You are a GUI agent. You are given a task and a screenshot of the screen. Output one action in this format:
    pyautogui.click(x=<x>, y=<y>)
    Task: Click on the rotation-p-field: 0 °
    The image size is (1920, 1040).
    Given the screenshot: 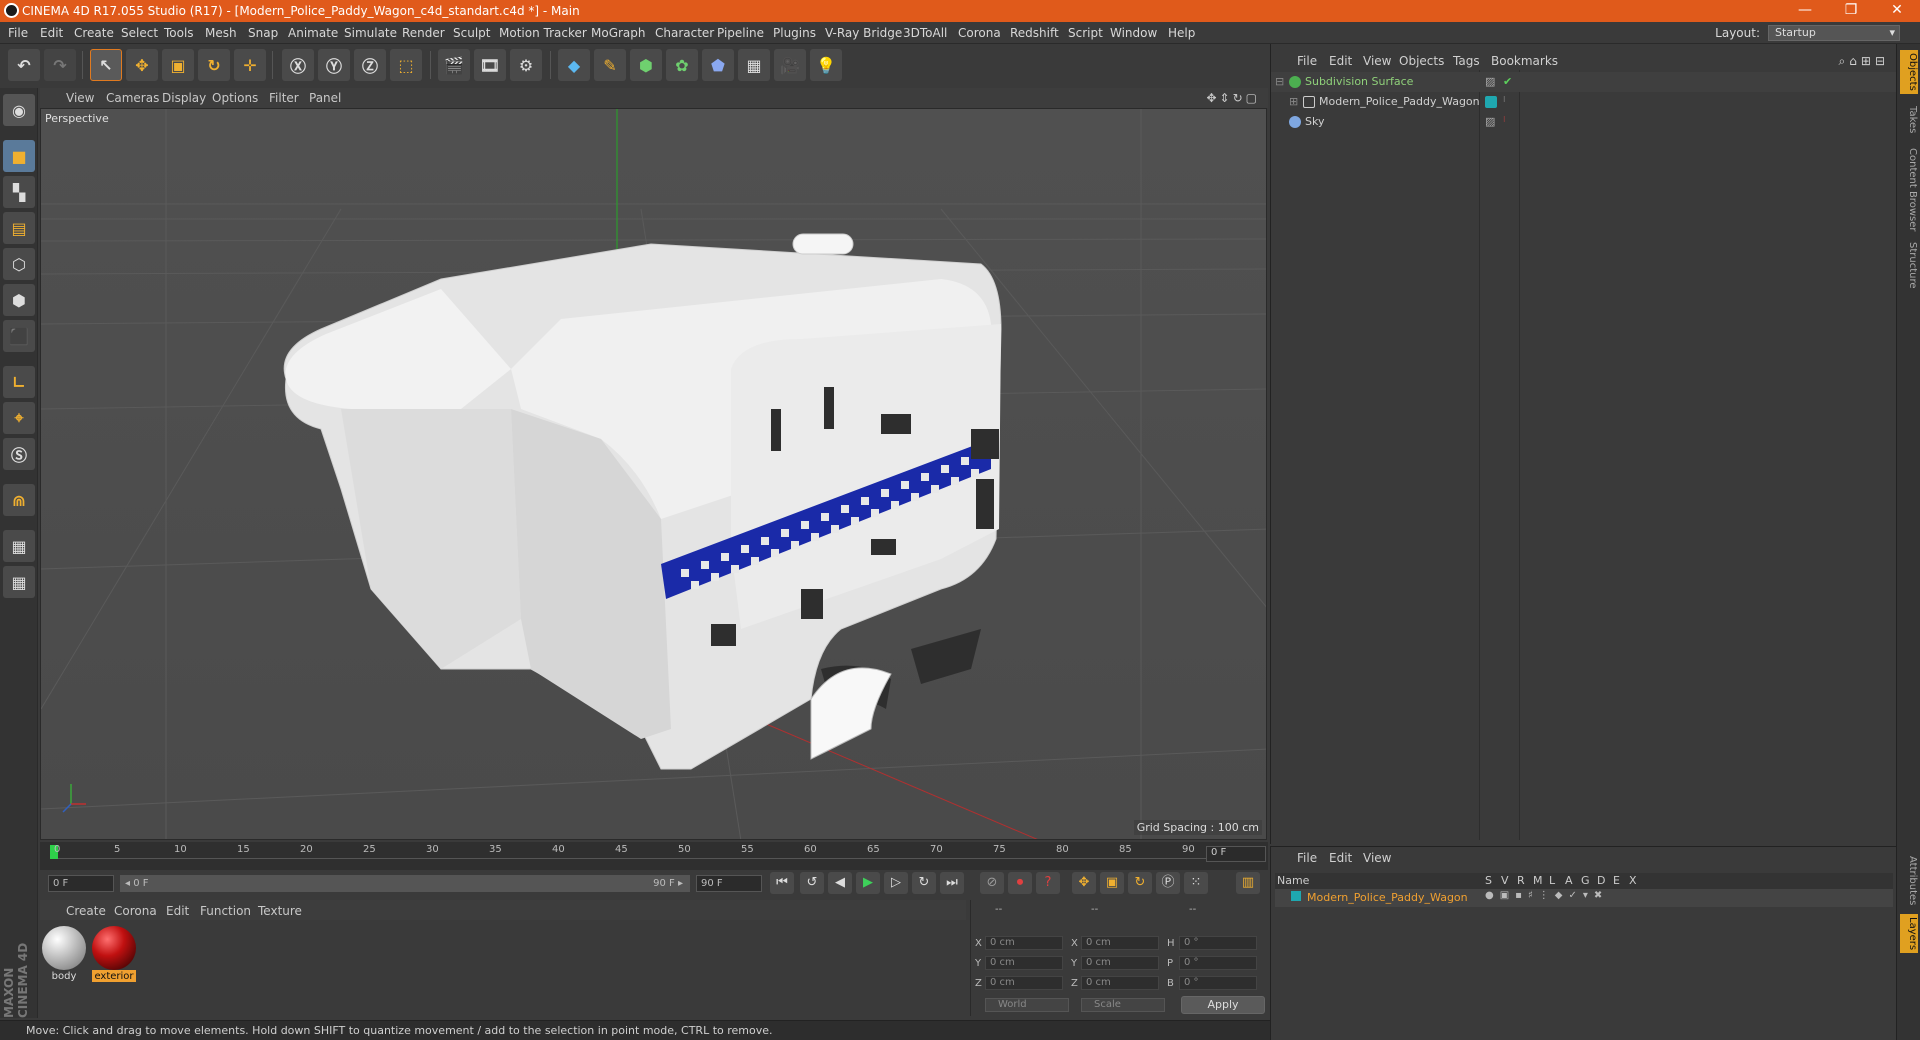 What is the action you would take?
    pyautogui.click(x=1218, y=963)
    